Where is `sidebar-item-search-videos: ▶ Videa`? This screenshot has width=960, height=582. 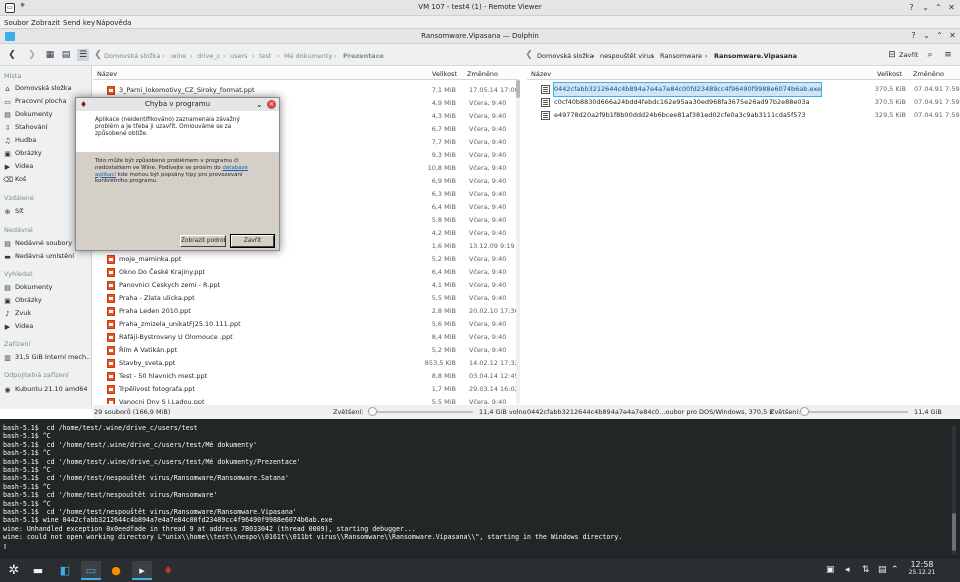 sidebar-item-search-videos: ▶ Videa is located at coordinates (47, 326).